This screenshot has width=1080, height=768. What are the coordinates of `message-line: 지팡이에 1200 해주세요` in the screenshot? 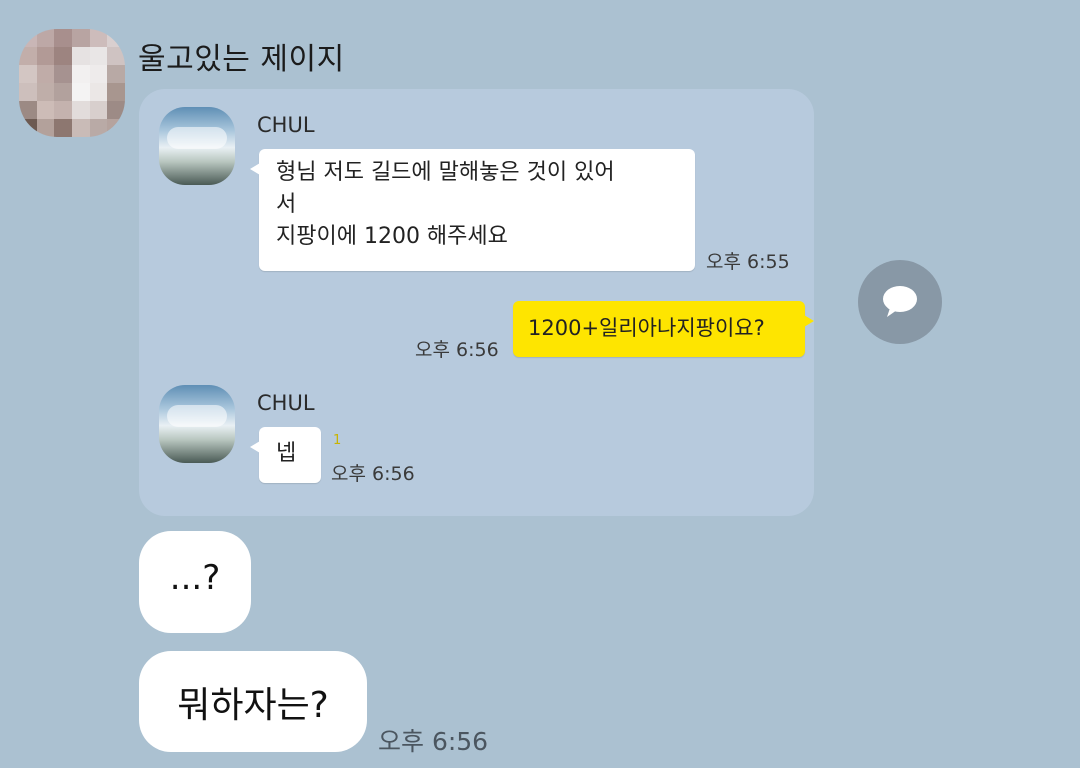 It's located at (392, 236).